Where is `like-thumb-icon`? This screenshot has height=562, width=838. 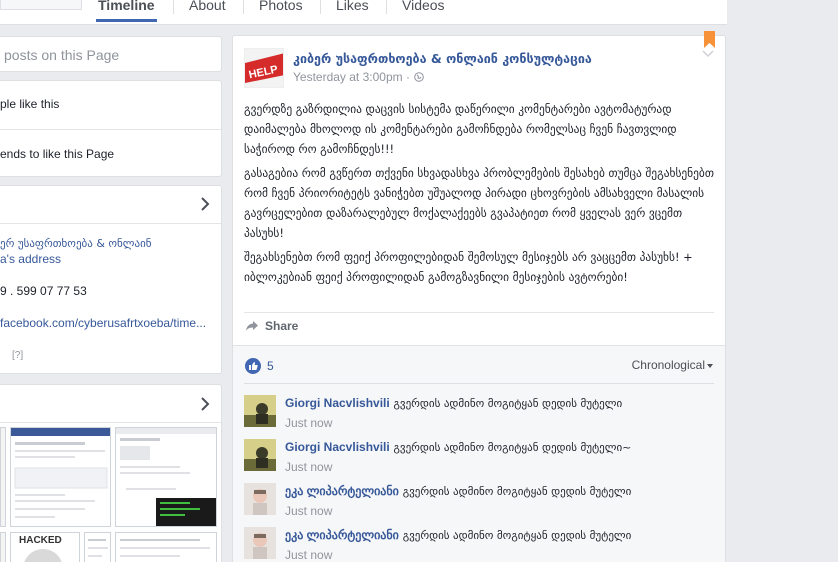 like-thumb-icon is located at coordinates (253, 366).